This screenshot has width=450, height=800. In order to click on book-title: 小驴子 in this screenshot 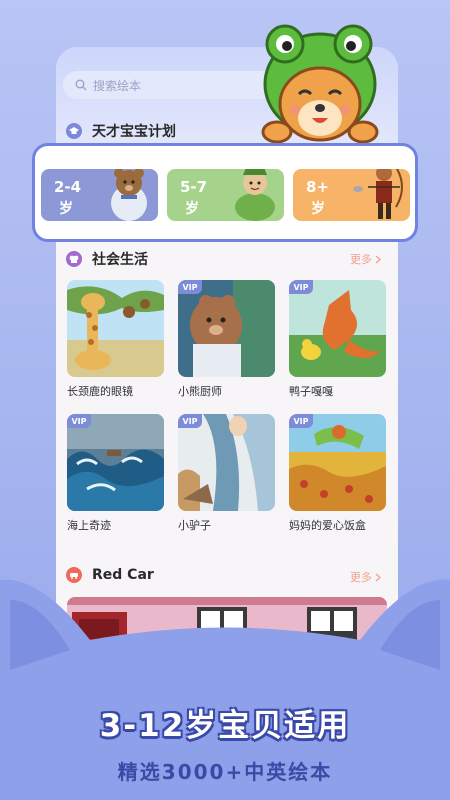, I will do `click(194, 525)`.